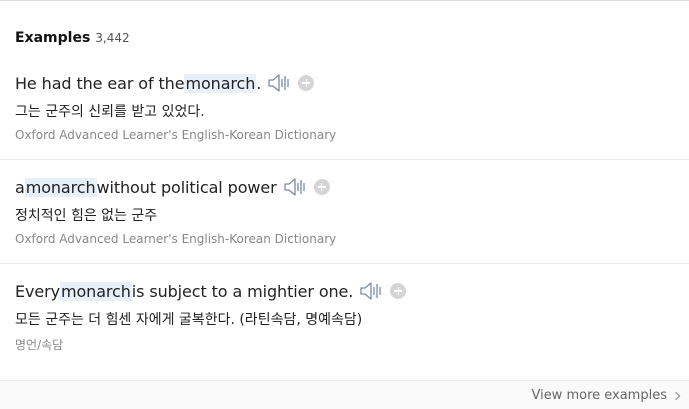 This screenshot has width=689, height=409. Describe the element at coordinates (676, 395) in the screenshot. I see `chevron-right-icon` at that location.